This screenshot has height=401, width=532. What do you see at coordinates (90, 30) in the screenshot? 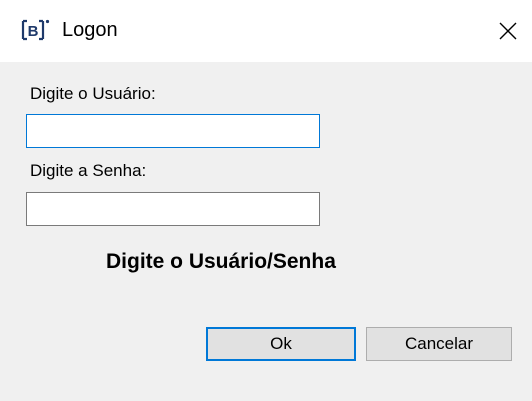
I see `window-title: Logon` at bounding box center [90, 30].